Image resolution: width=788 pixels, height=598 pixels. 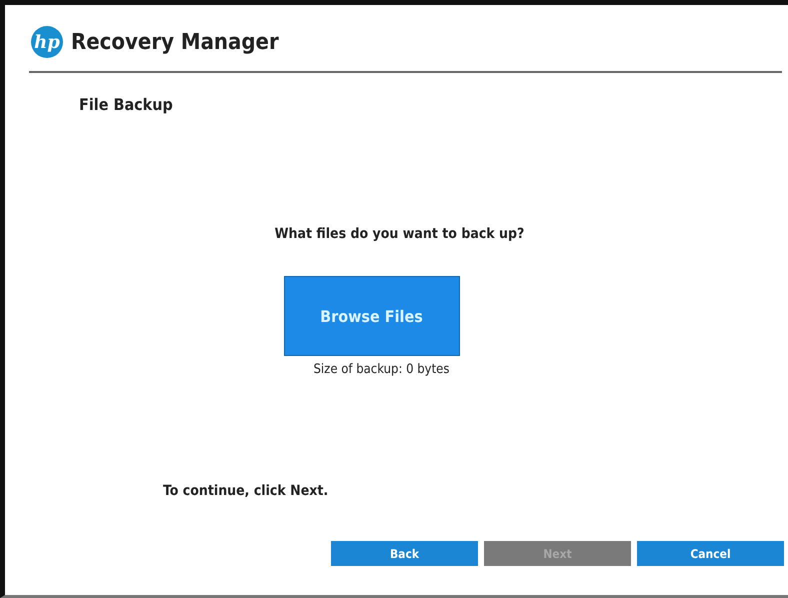 What do you see at coordinates (399, 234) in the screenshot?
I see `question-text: What files do you want to back up?` at bounding box center [399, 234].